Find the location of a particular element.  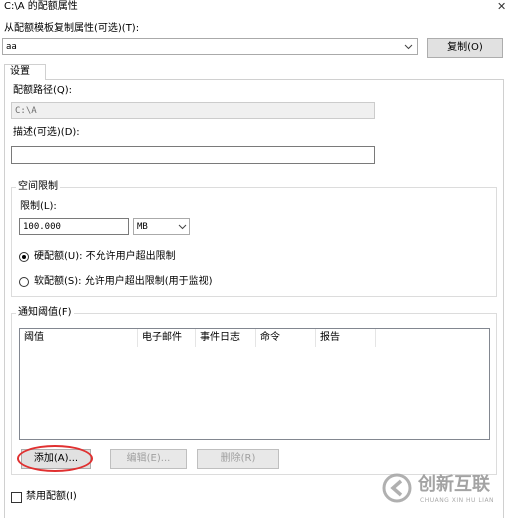

window-title: C:\A 的配额属性 is located at coordinates (41, 6).